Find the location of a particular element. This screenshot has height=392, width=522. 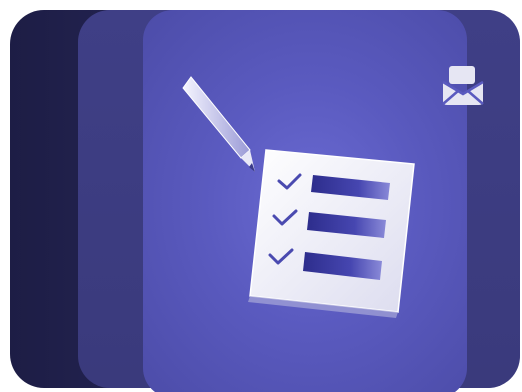

pencil-icon is located at coordinates (218, 124).